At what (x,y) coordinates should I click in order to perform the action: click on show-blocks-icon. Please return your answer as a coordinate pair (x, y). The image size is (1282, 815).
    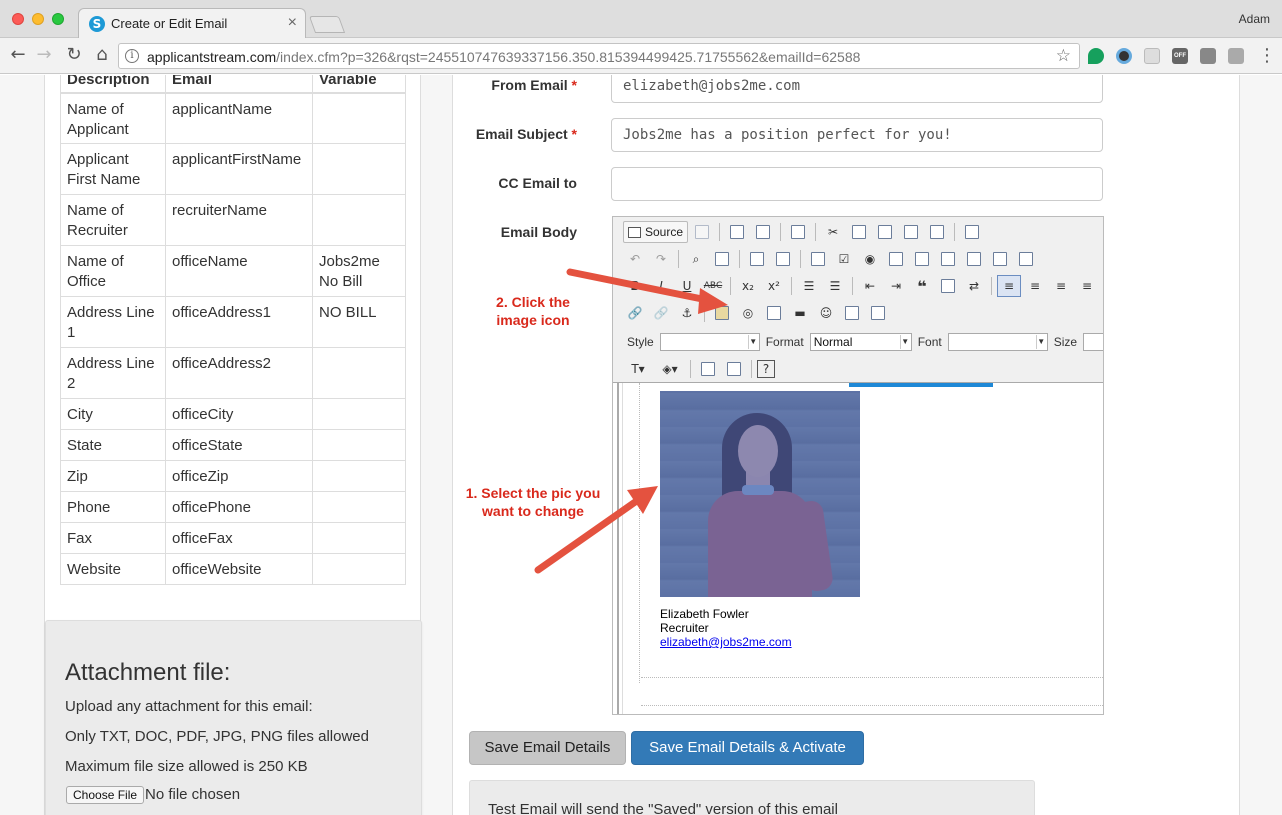
    Looking at the image, I should click on (734, 369).